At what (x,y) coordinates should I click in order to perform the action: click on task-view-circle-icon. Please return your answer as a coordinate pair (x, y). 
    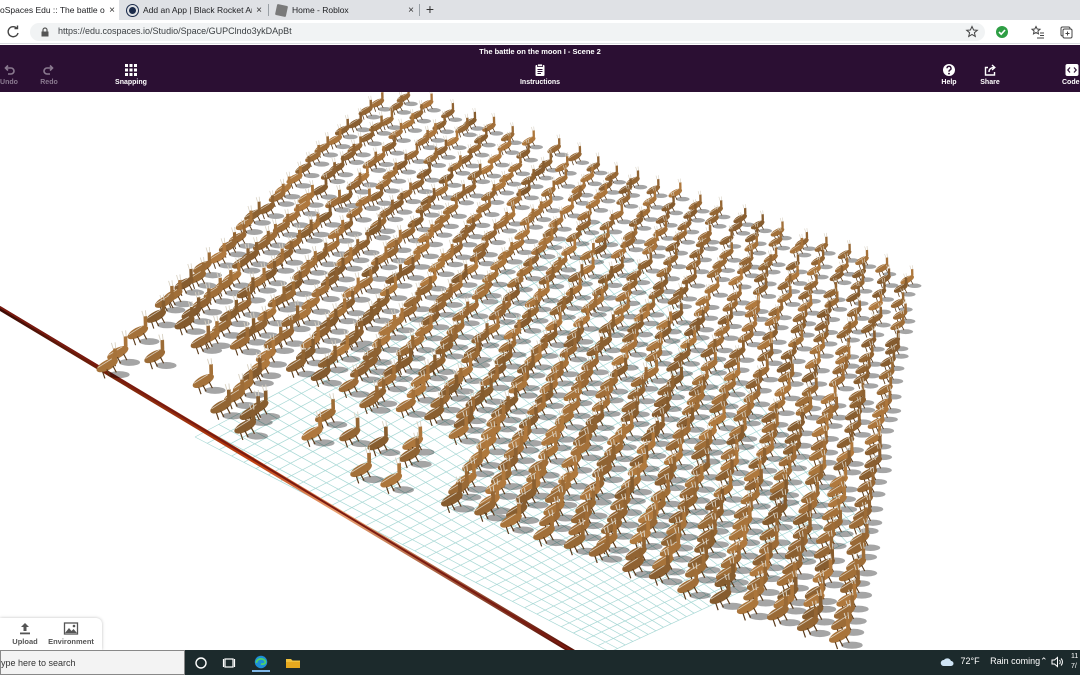
    Looking at the image, I should click on (201, 663).